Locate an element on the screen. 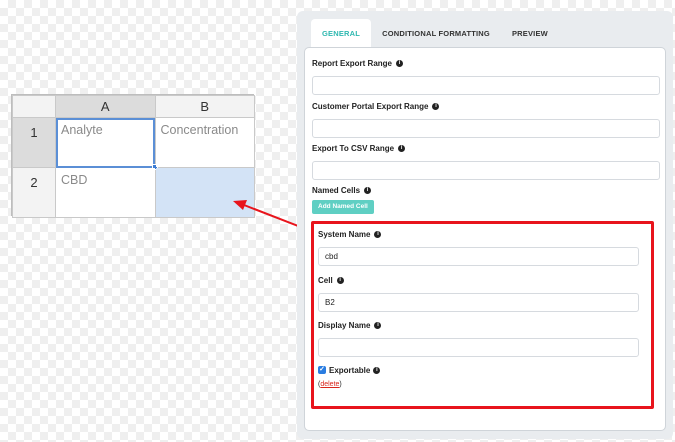  exportable-label: Exportable is located at coordinates (350, 370).